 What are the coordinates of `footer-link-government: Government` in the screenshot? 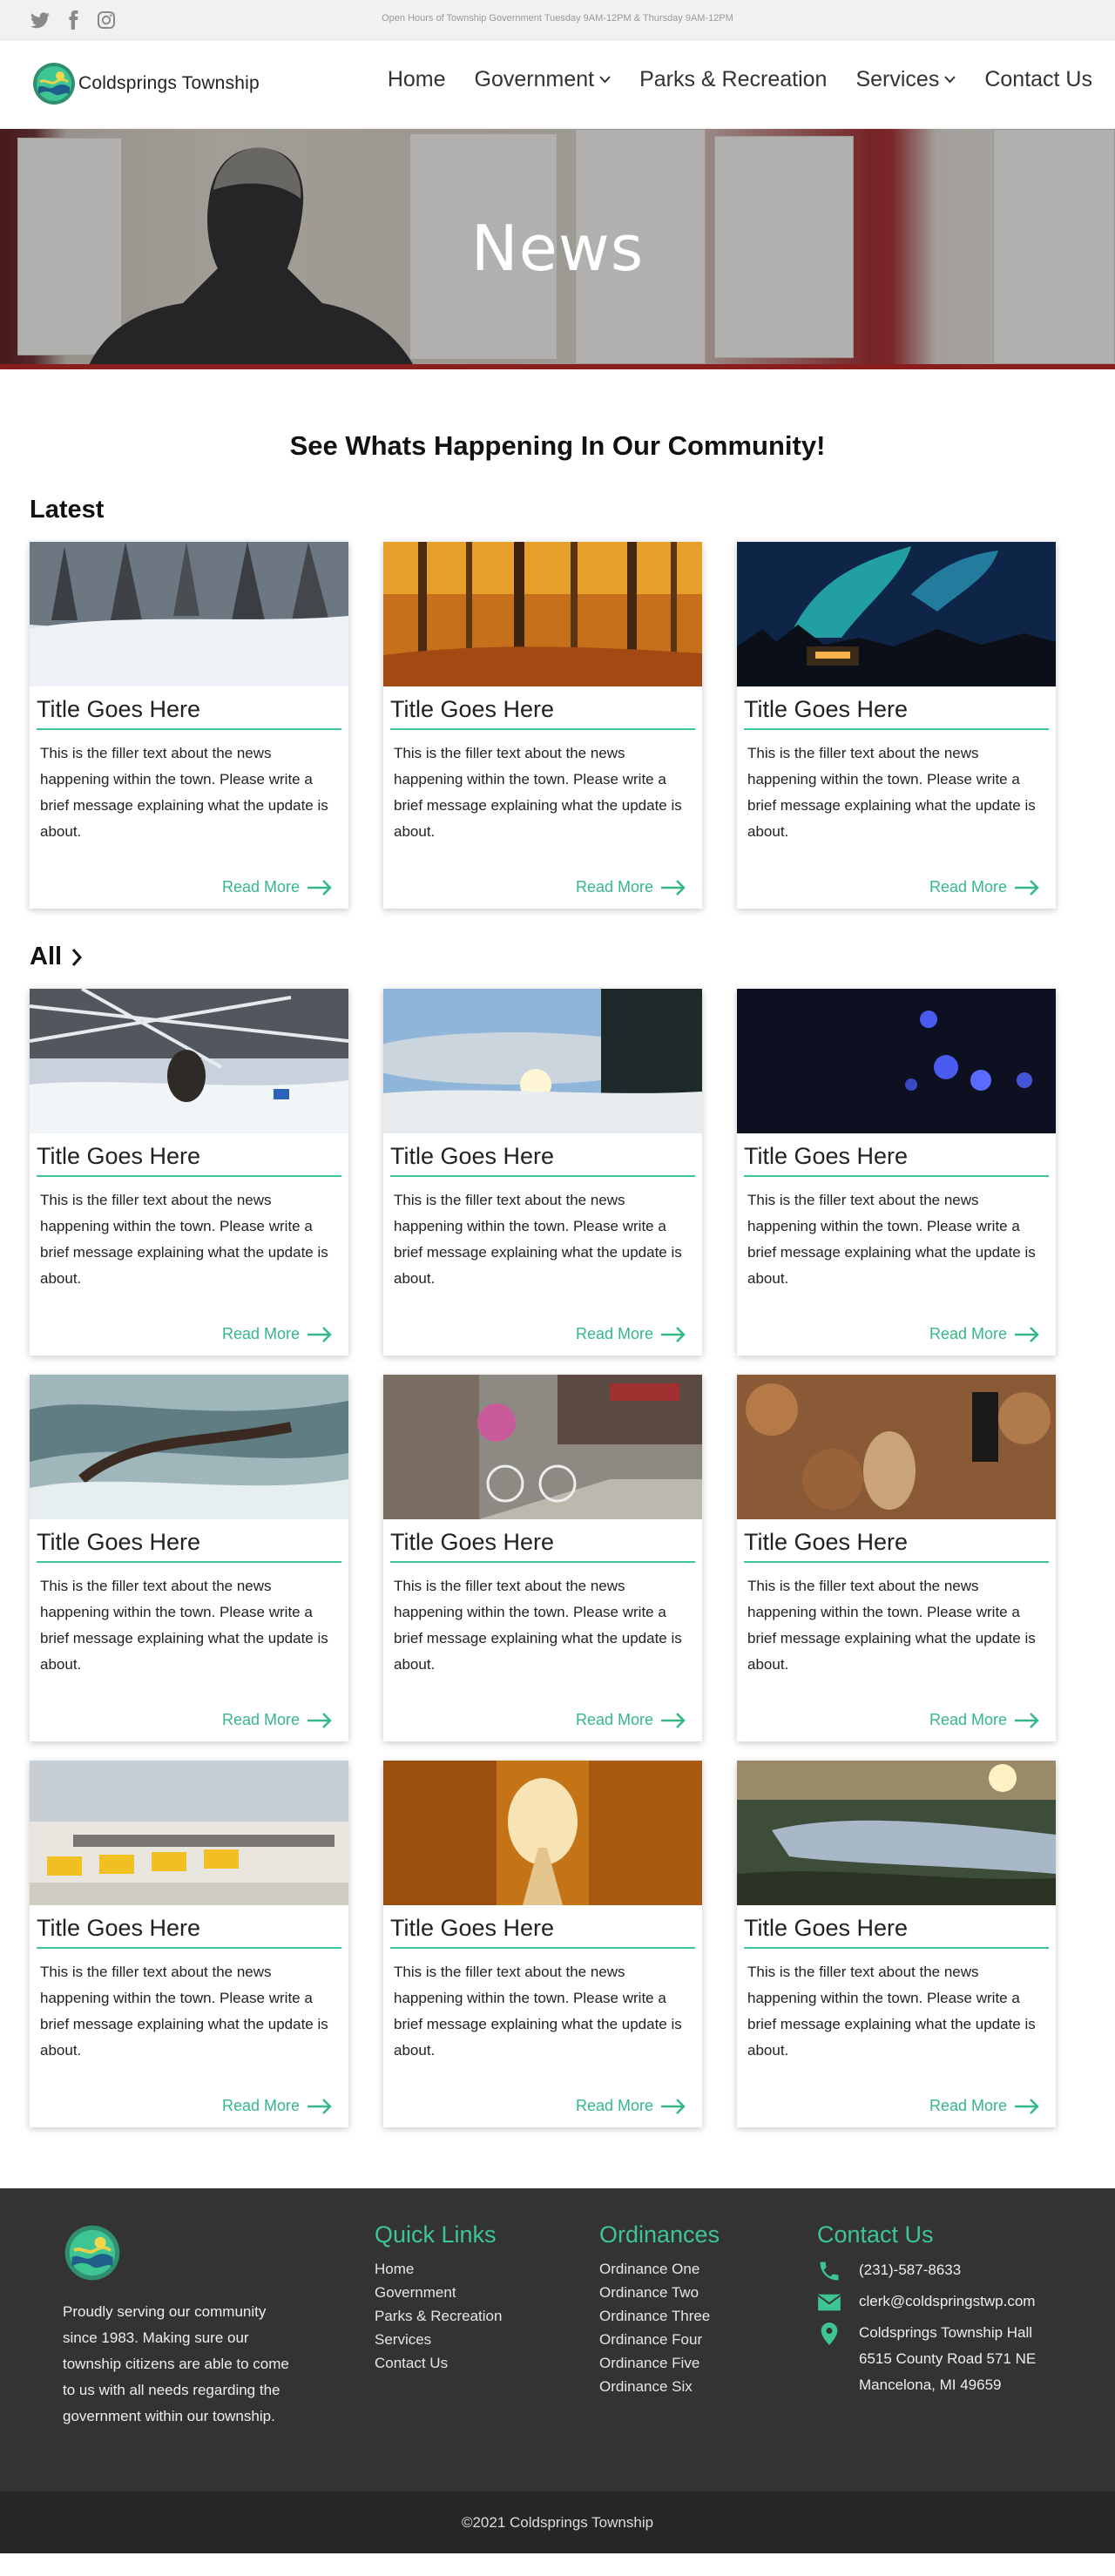 It's located at (438, 2292).